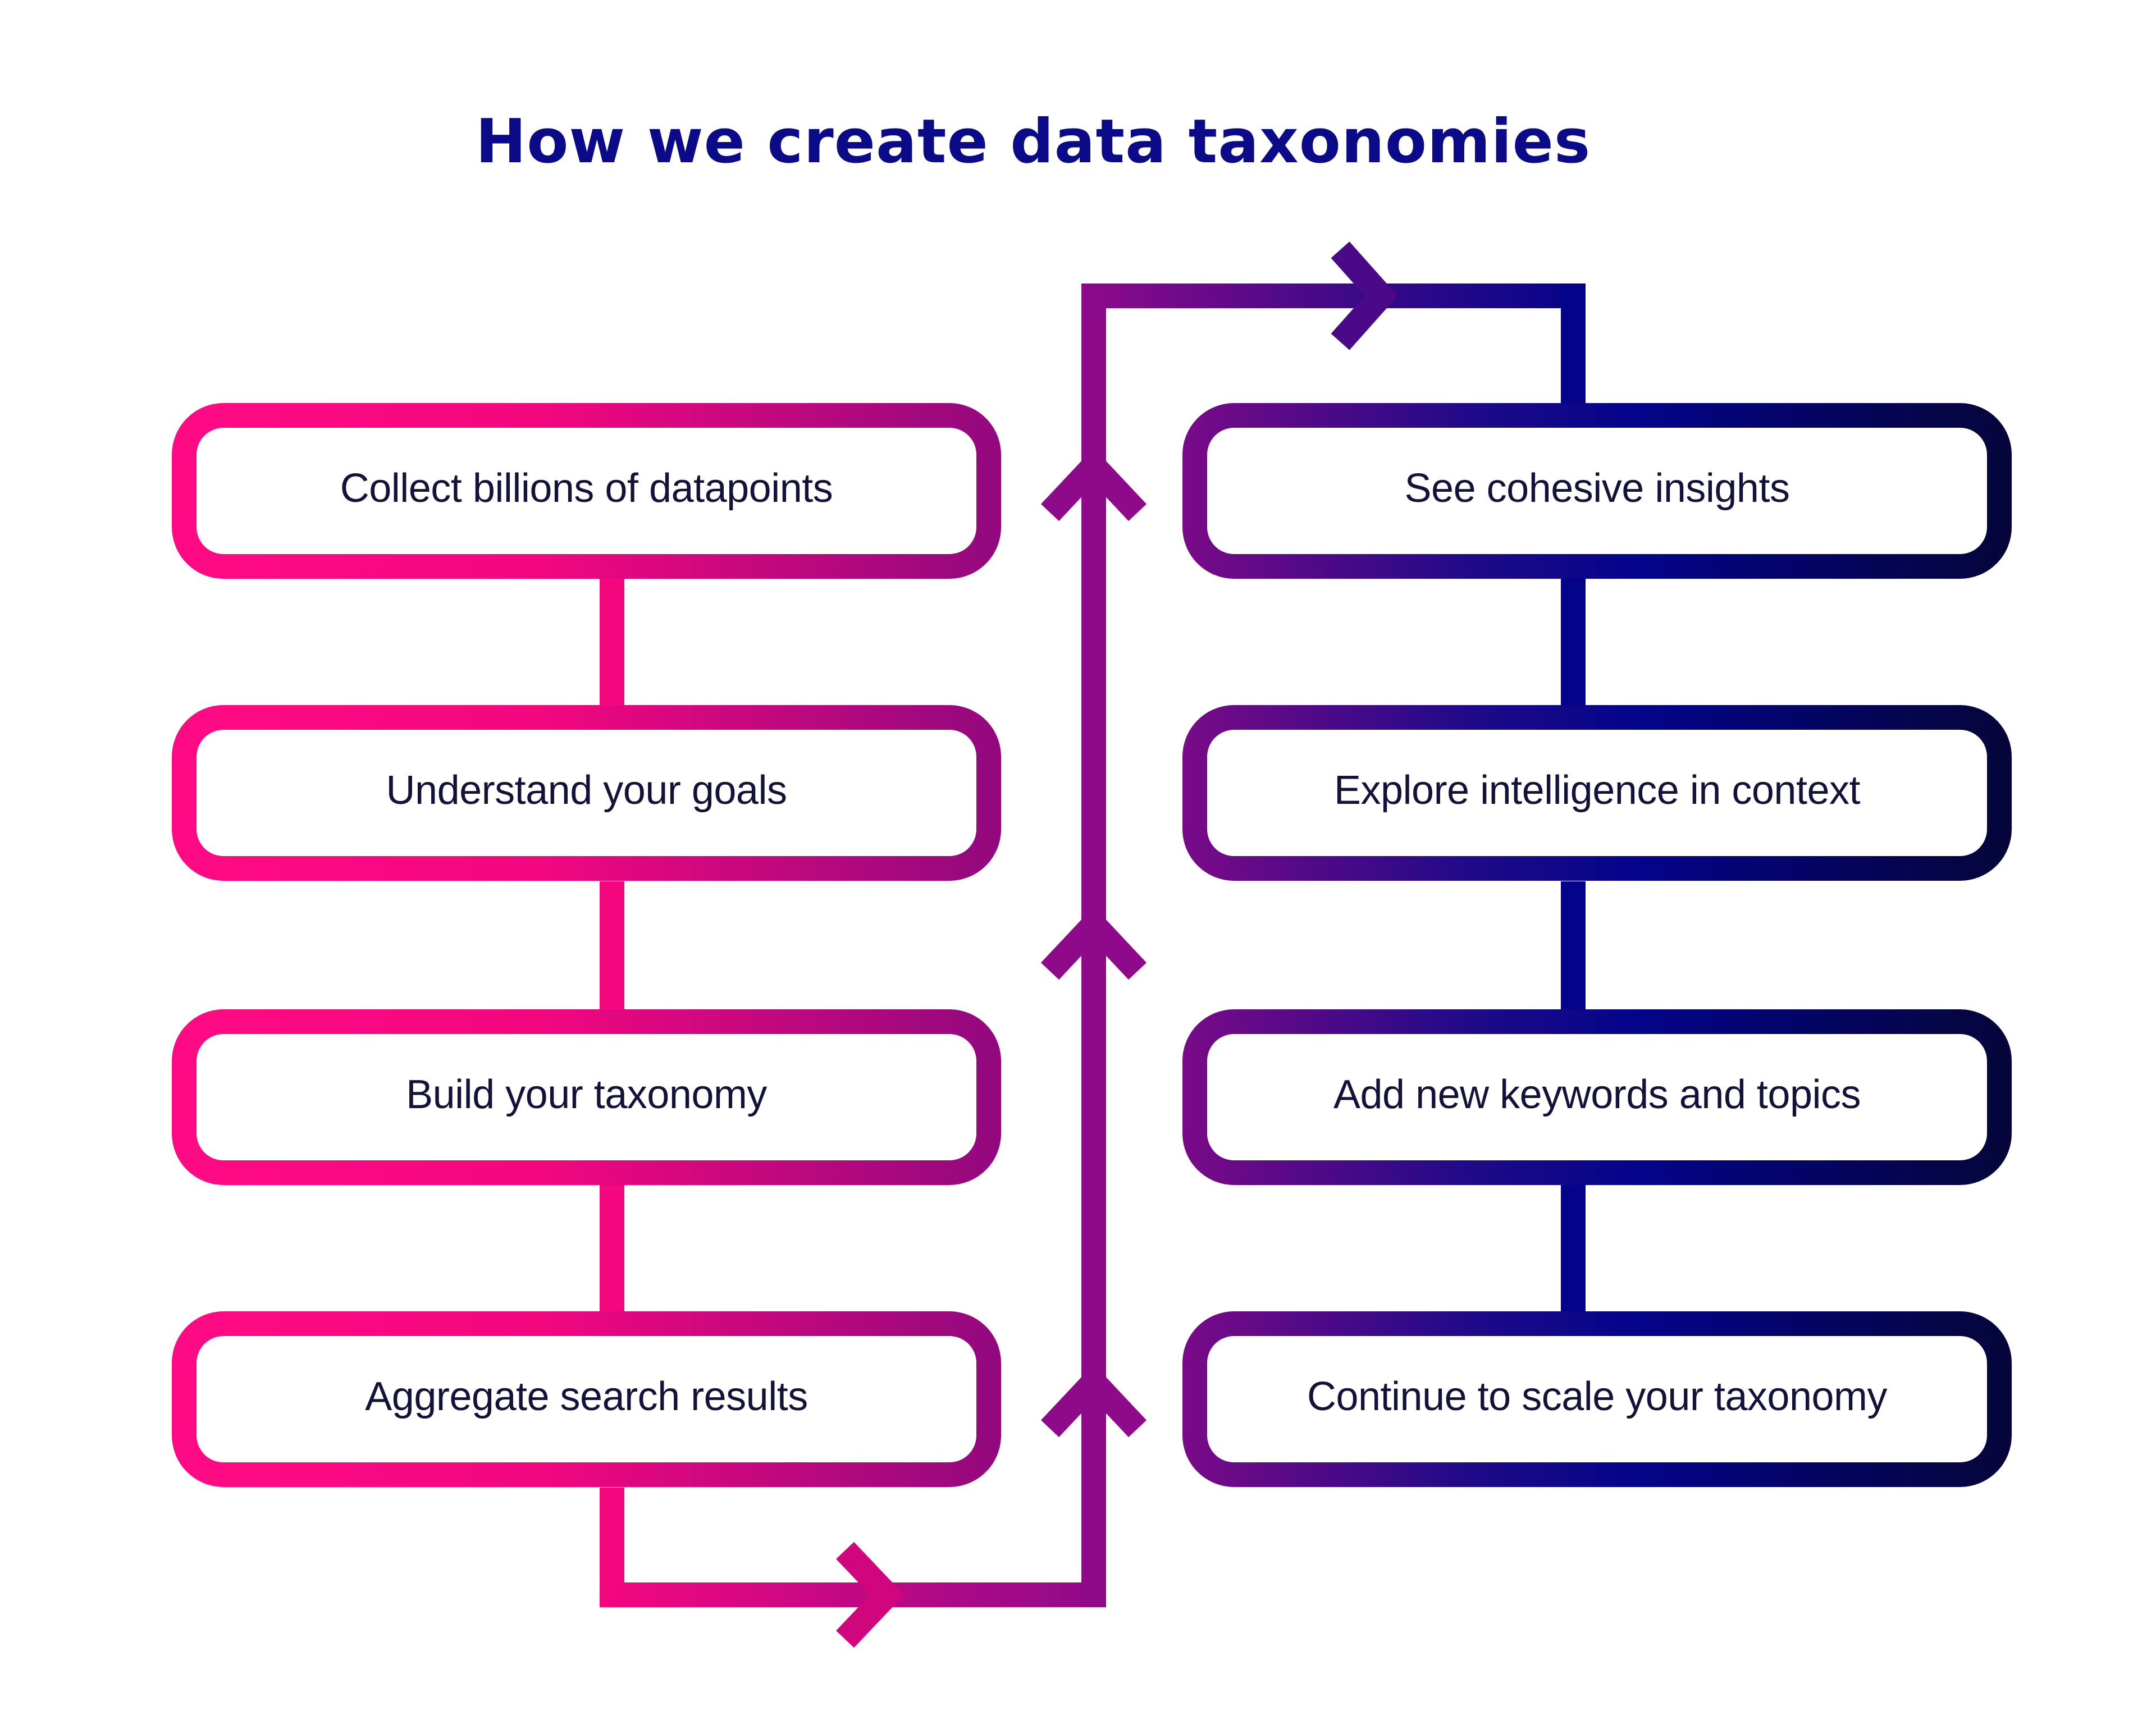  I want to click on step-label-right-1: See cohesive insights, so click(1597, 488).